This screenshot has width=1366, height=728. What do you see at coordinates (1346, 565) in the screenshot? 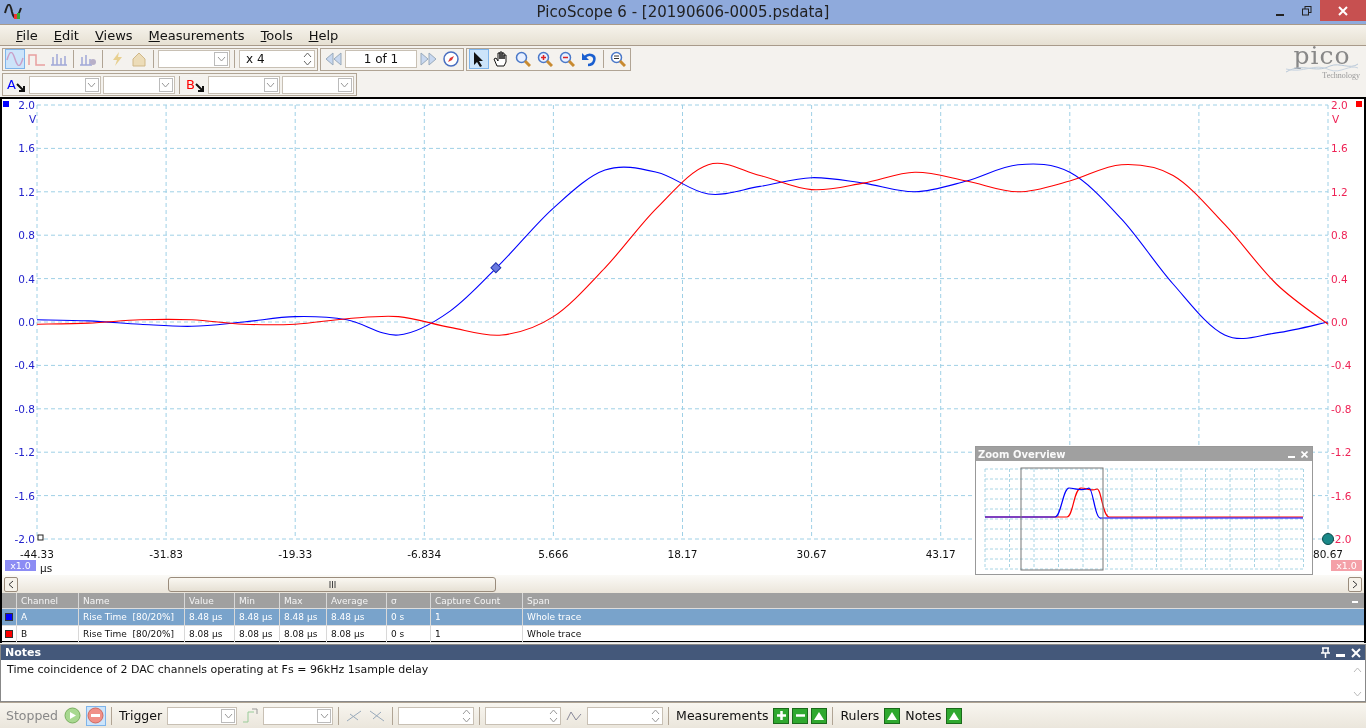
I see `scale-badge: x1.0` at bounding box center [1346, 565].